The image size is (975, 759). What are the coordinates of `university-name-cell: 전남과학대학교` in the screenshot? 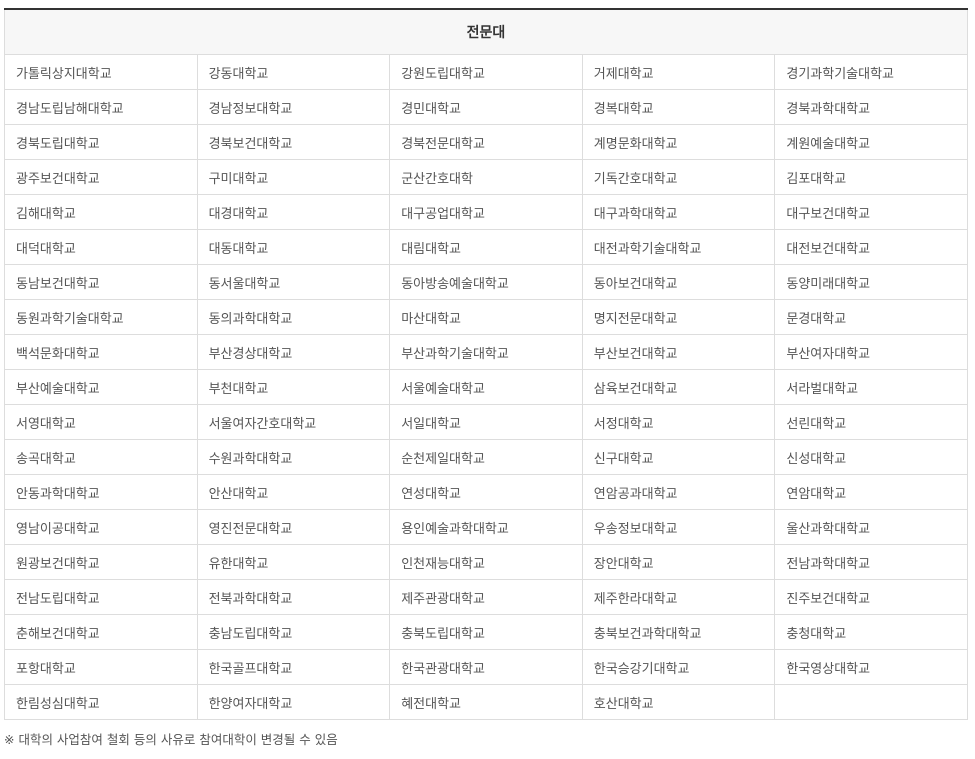 It's located at (871, 562).